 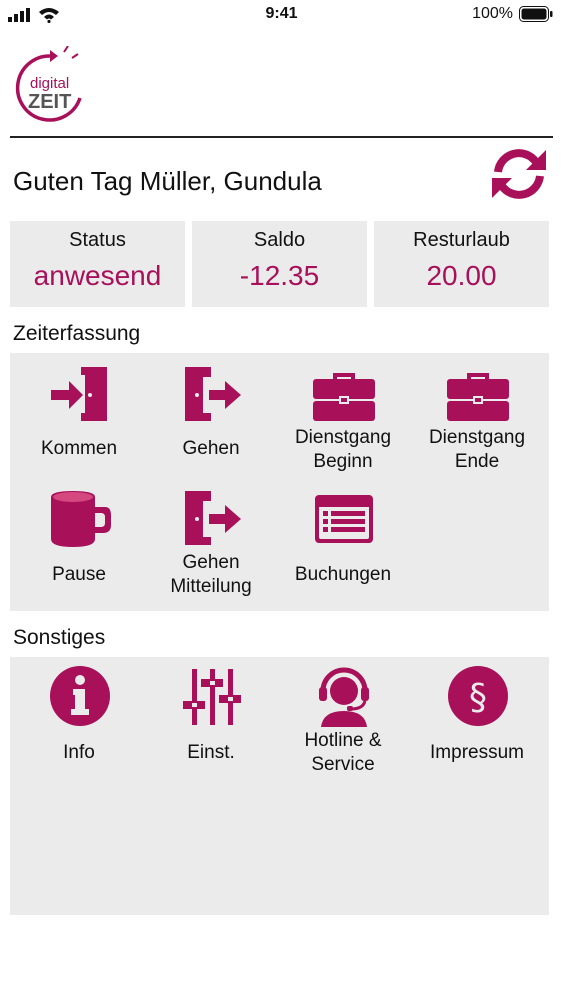 I want to click on dienstgang-beginn-label: Dienstgang Beginn, so click(x=343, y=449).